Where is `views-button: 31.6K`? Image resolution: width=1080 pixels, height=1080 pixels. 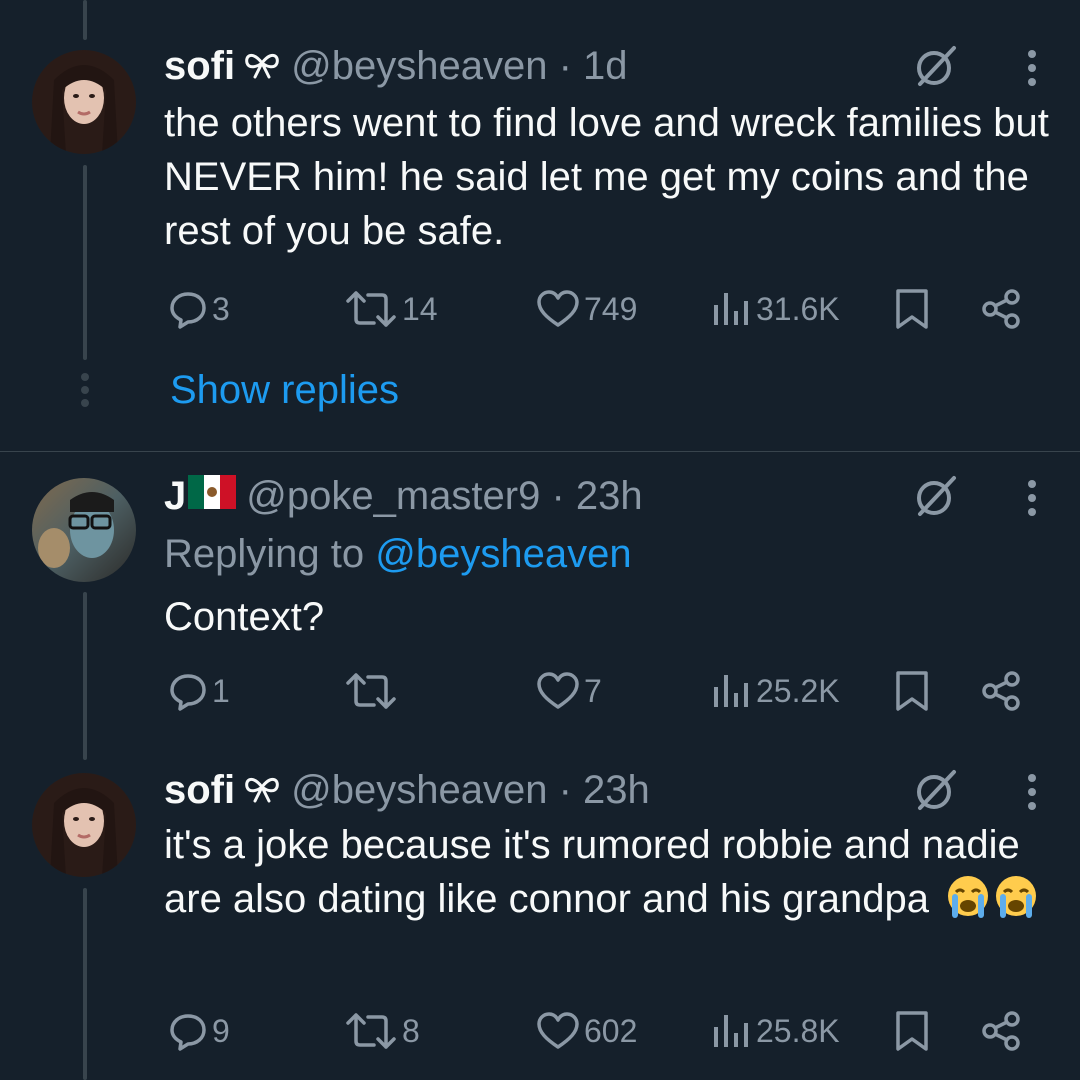
views-button: 31.6K is located at coordinates (775, 309).